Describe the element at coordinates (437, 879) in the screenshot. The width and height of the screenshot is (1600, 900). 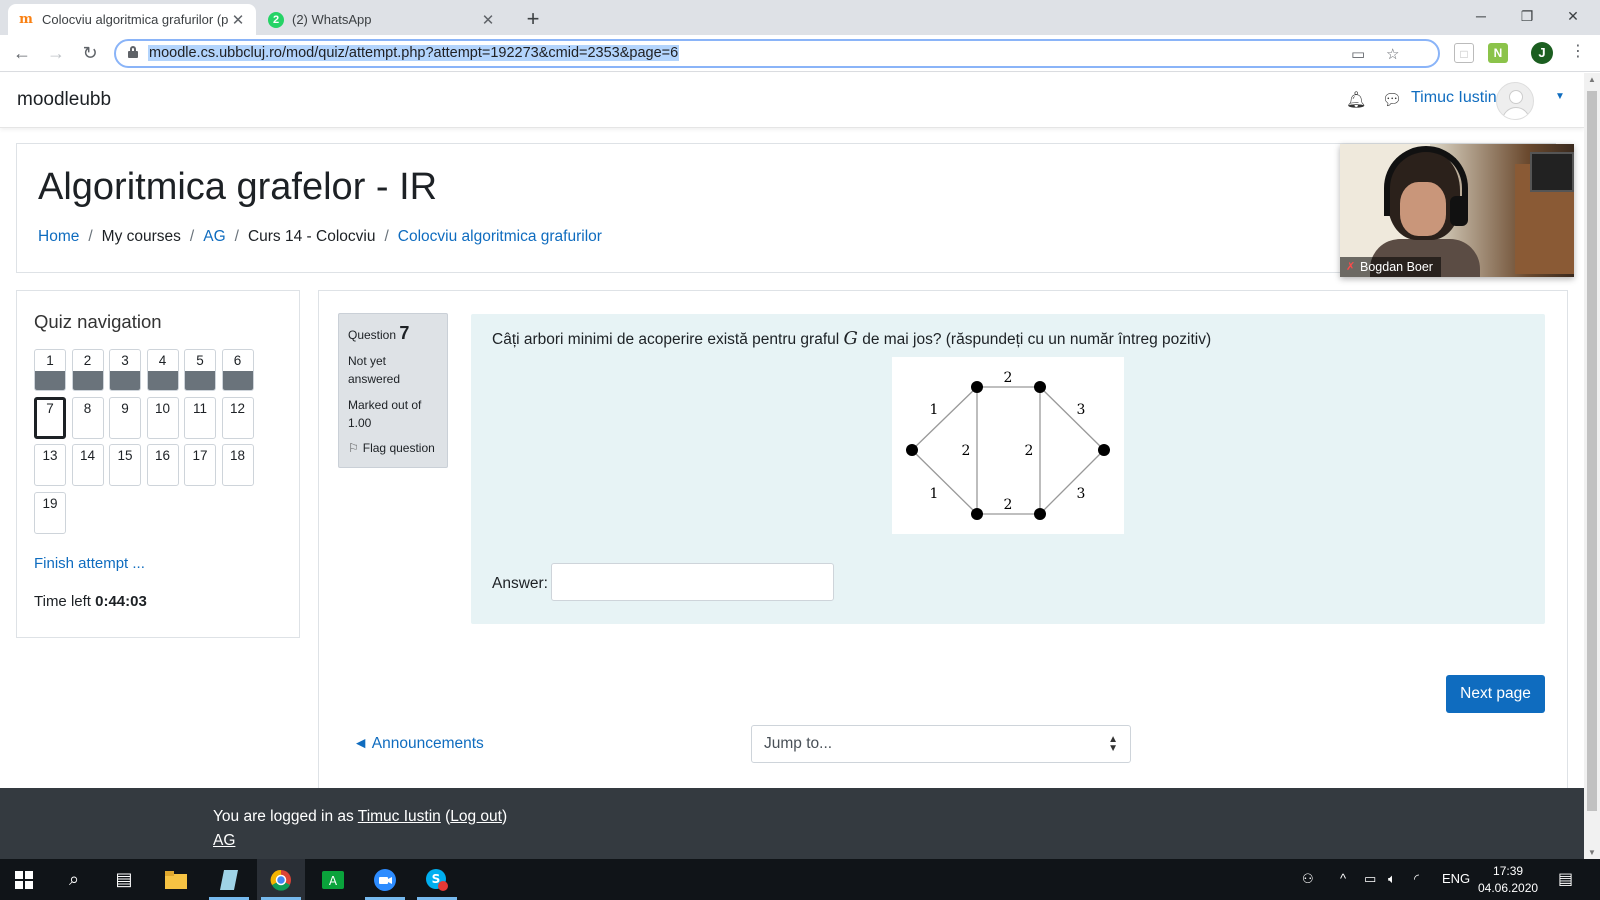
I see `skype-icon: S` at that location.